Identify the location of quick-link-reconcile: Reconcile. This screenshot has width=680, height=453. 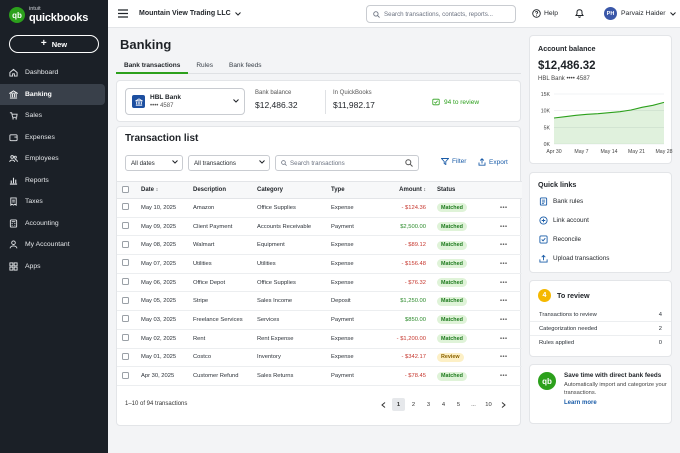
(600, 239).